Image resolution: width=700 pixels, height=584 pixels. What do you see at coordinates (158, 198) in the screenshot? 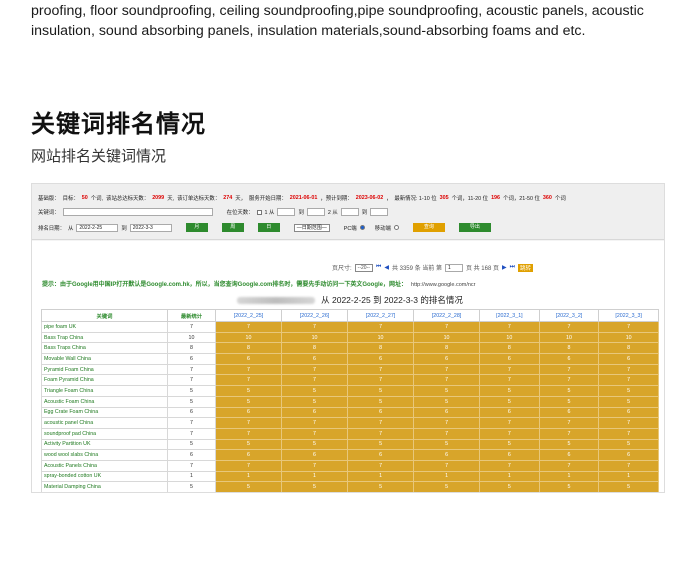
I see `total-days: 2099` at bounding box center [158, 198].